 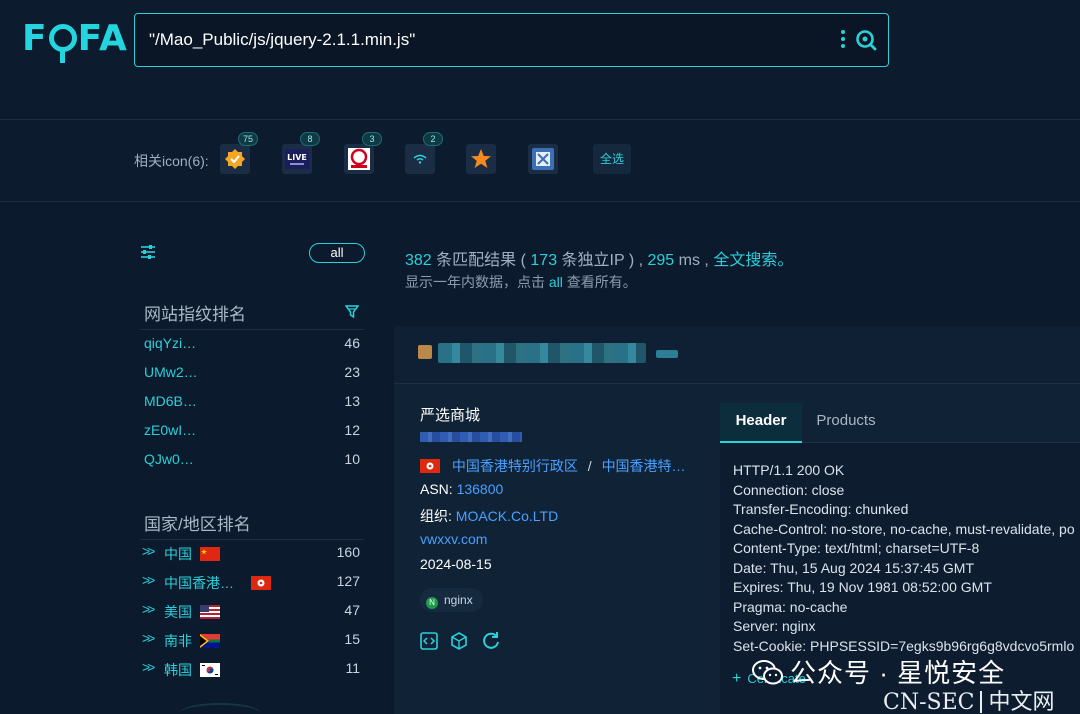 What do you see at coordinates (352, 668) in the screenshot?
I see `country-count: 11` at bounding box center [352, 668].